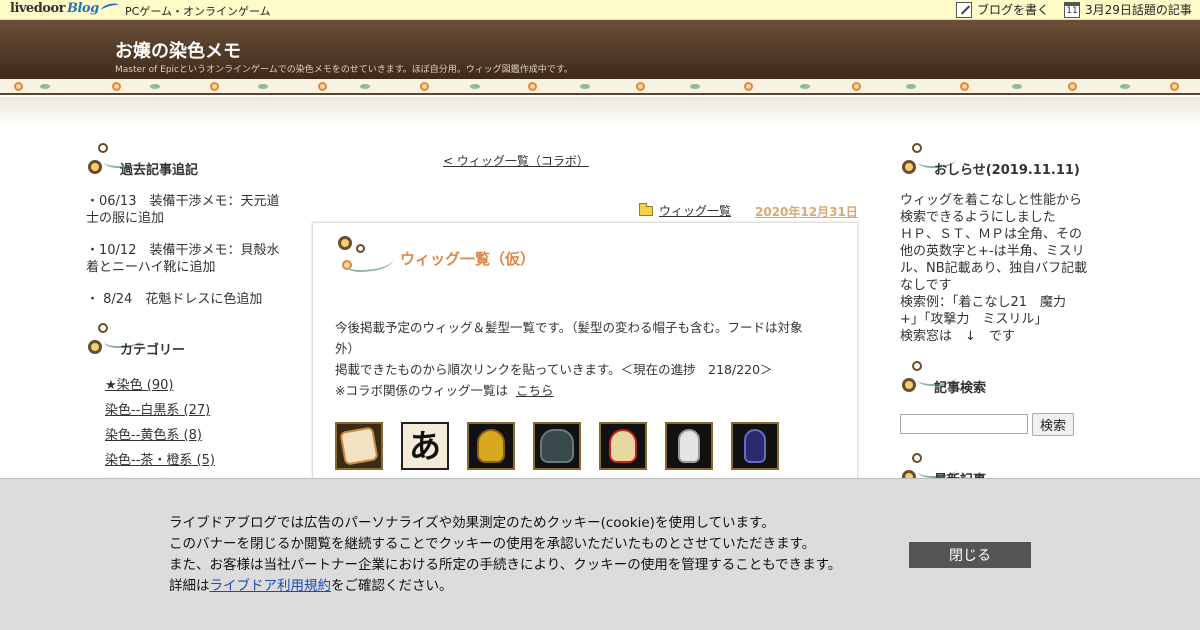 The width and height of the screenshot is (1200, 630). I want to click on category-heading: カテゴリー, so click(135, 340).